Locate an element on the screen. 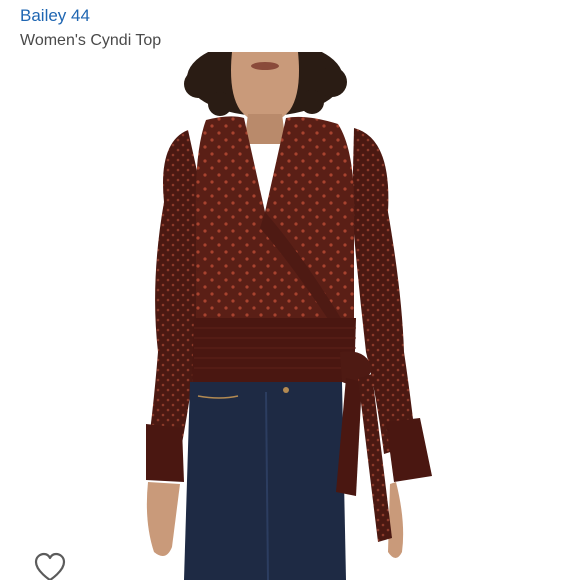  brand-link: Bailey 44 is located at coordinates (55, 16).